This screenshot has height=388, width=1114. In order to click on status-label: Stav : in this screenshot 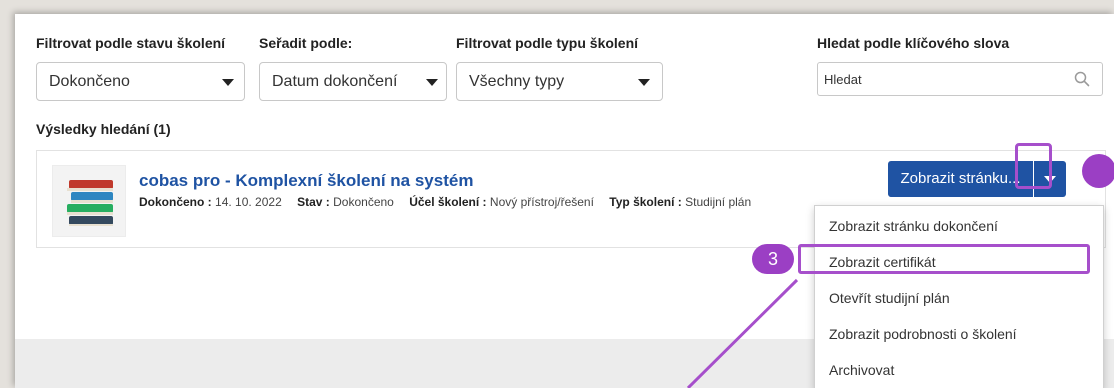, I will do `click(313, 202)`.